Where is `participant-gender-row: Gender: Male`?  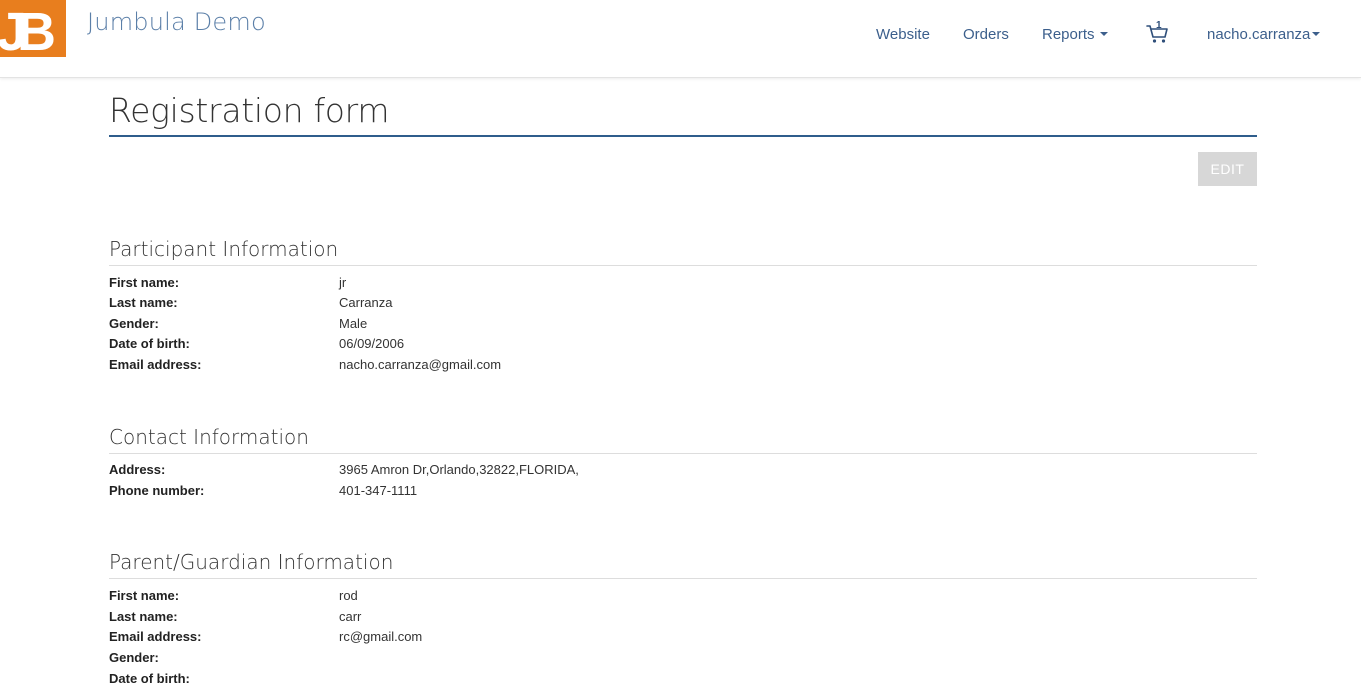 participant-gender-row: Gender: Male is located at coordinates (683, 323).